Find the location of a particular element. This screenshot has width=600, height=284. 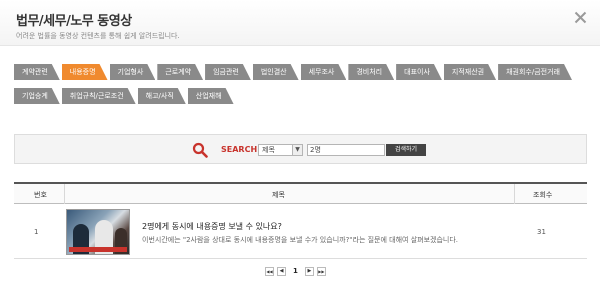

tab-business-succession: 기업승계 is located at coordinates (37, 96).